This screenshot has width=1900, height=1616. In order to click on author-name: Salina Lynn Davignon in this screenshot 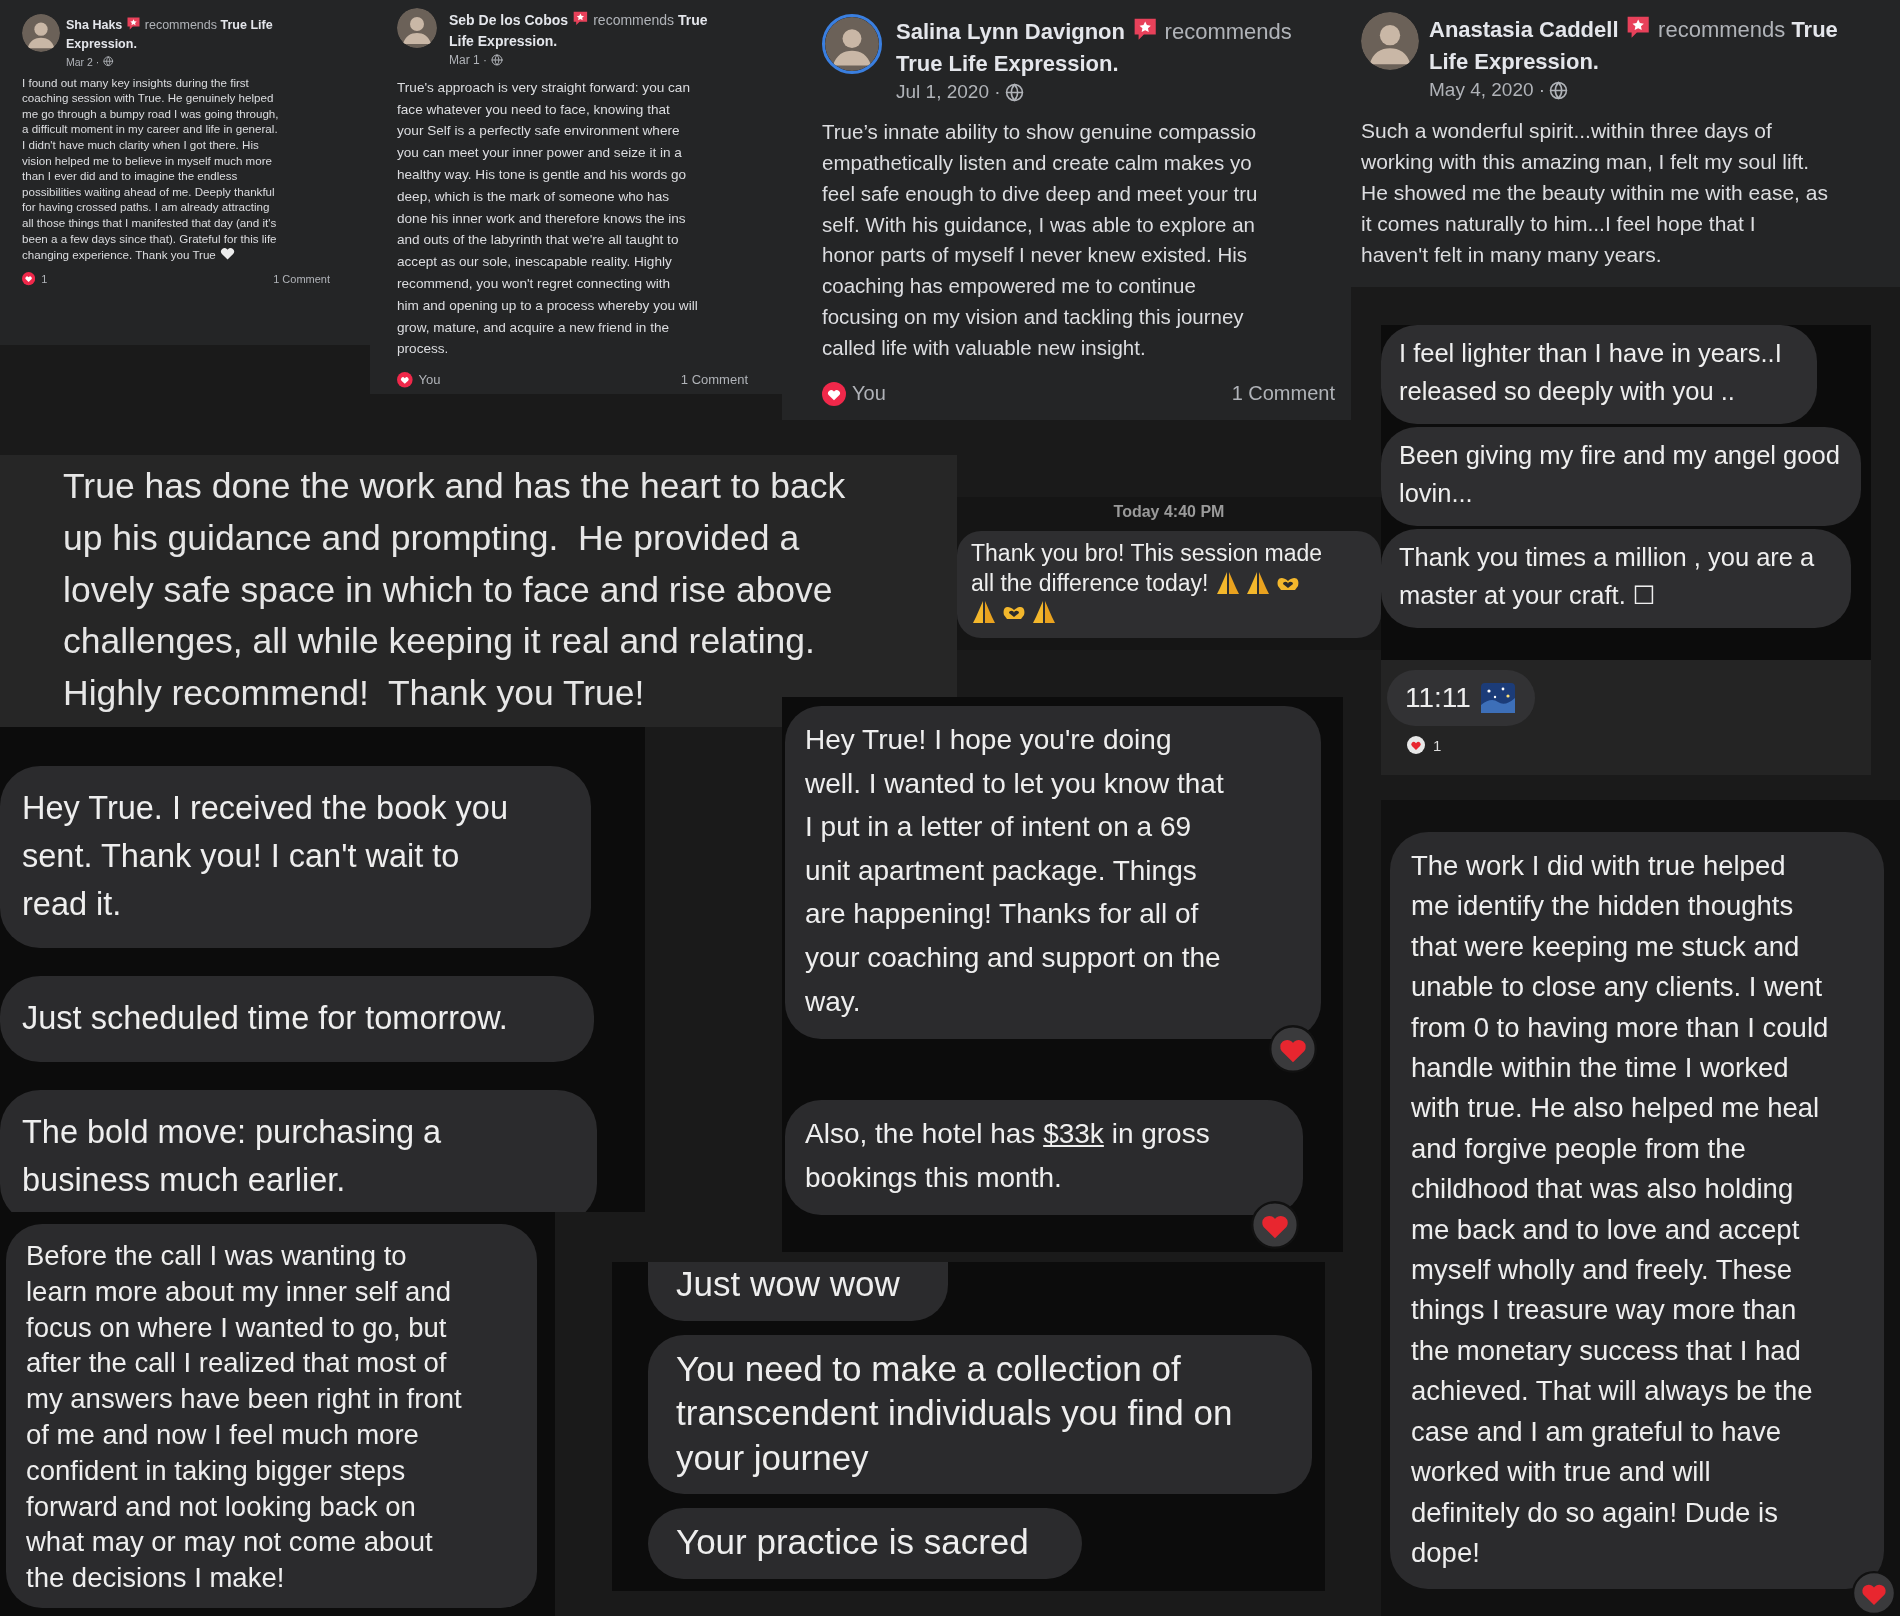, I will do `click(1010, 32)`.